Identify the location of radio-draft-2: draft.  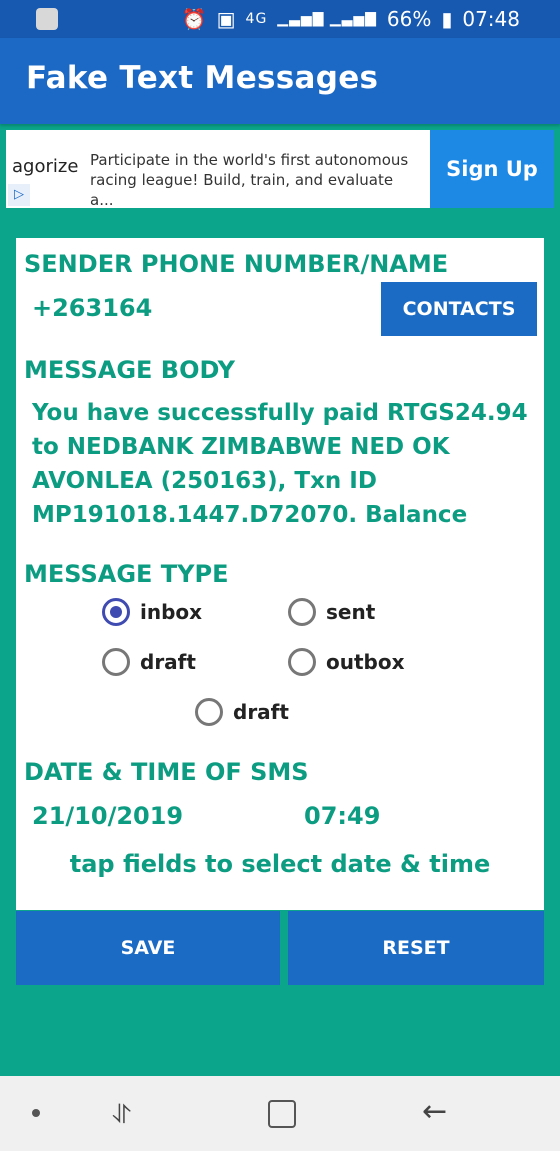
(242, 712).